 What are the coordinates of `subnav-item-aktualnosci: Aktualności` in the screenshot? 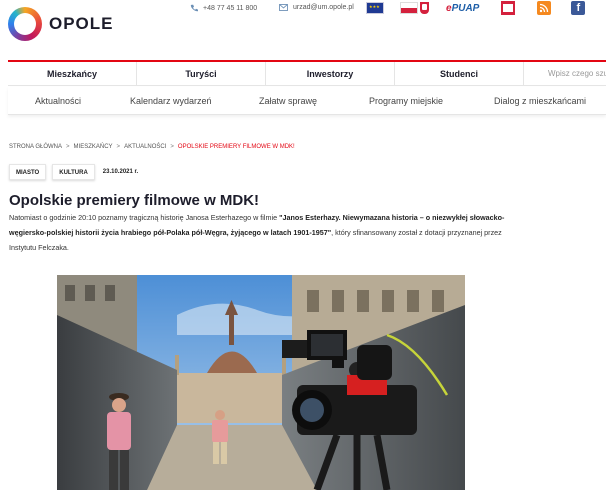 It's located at (58, 101).